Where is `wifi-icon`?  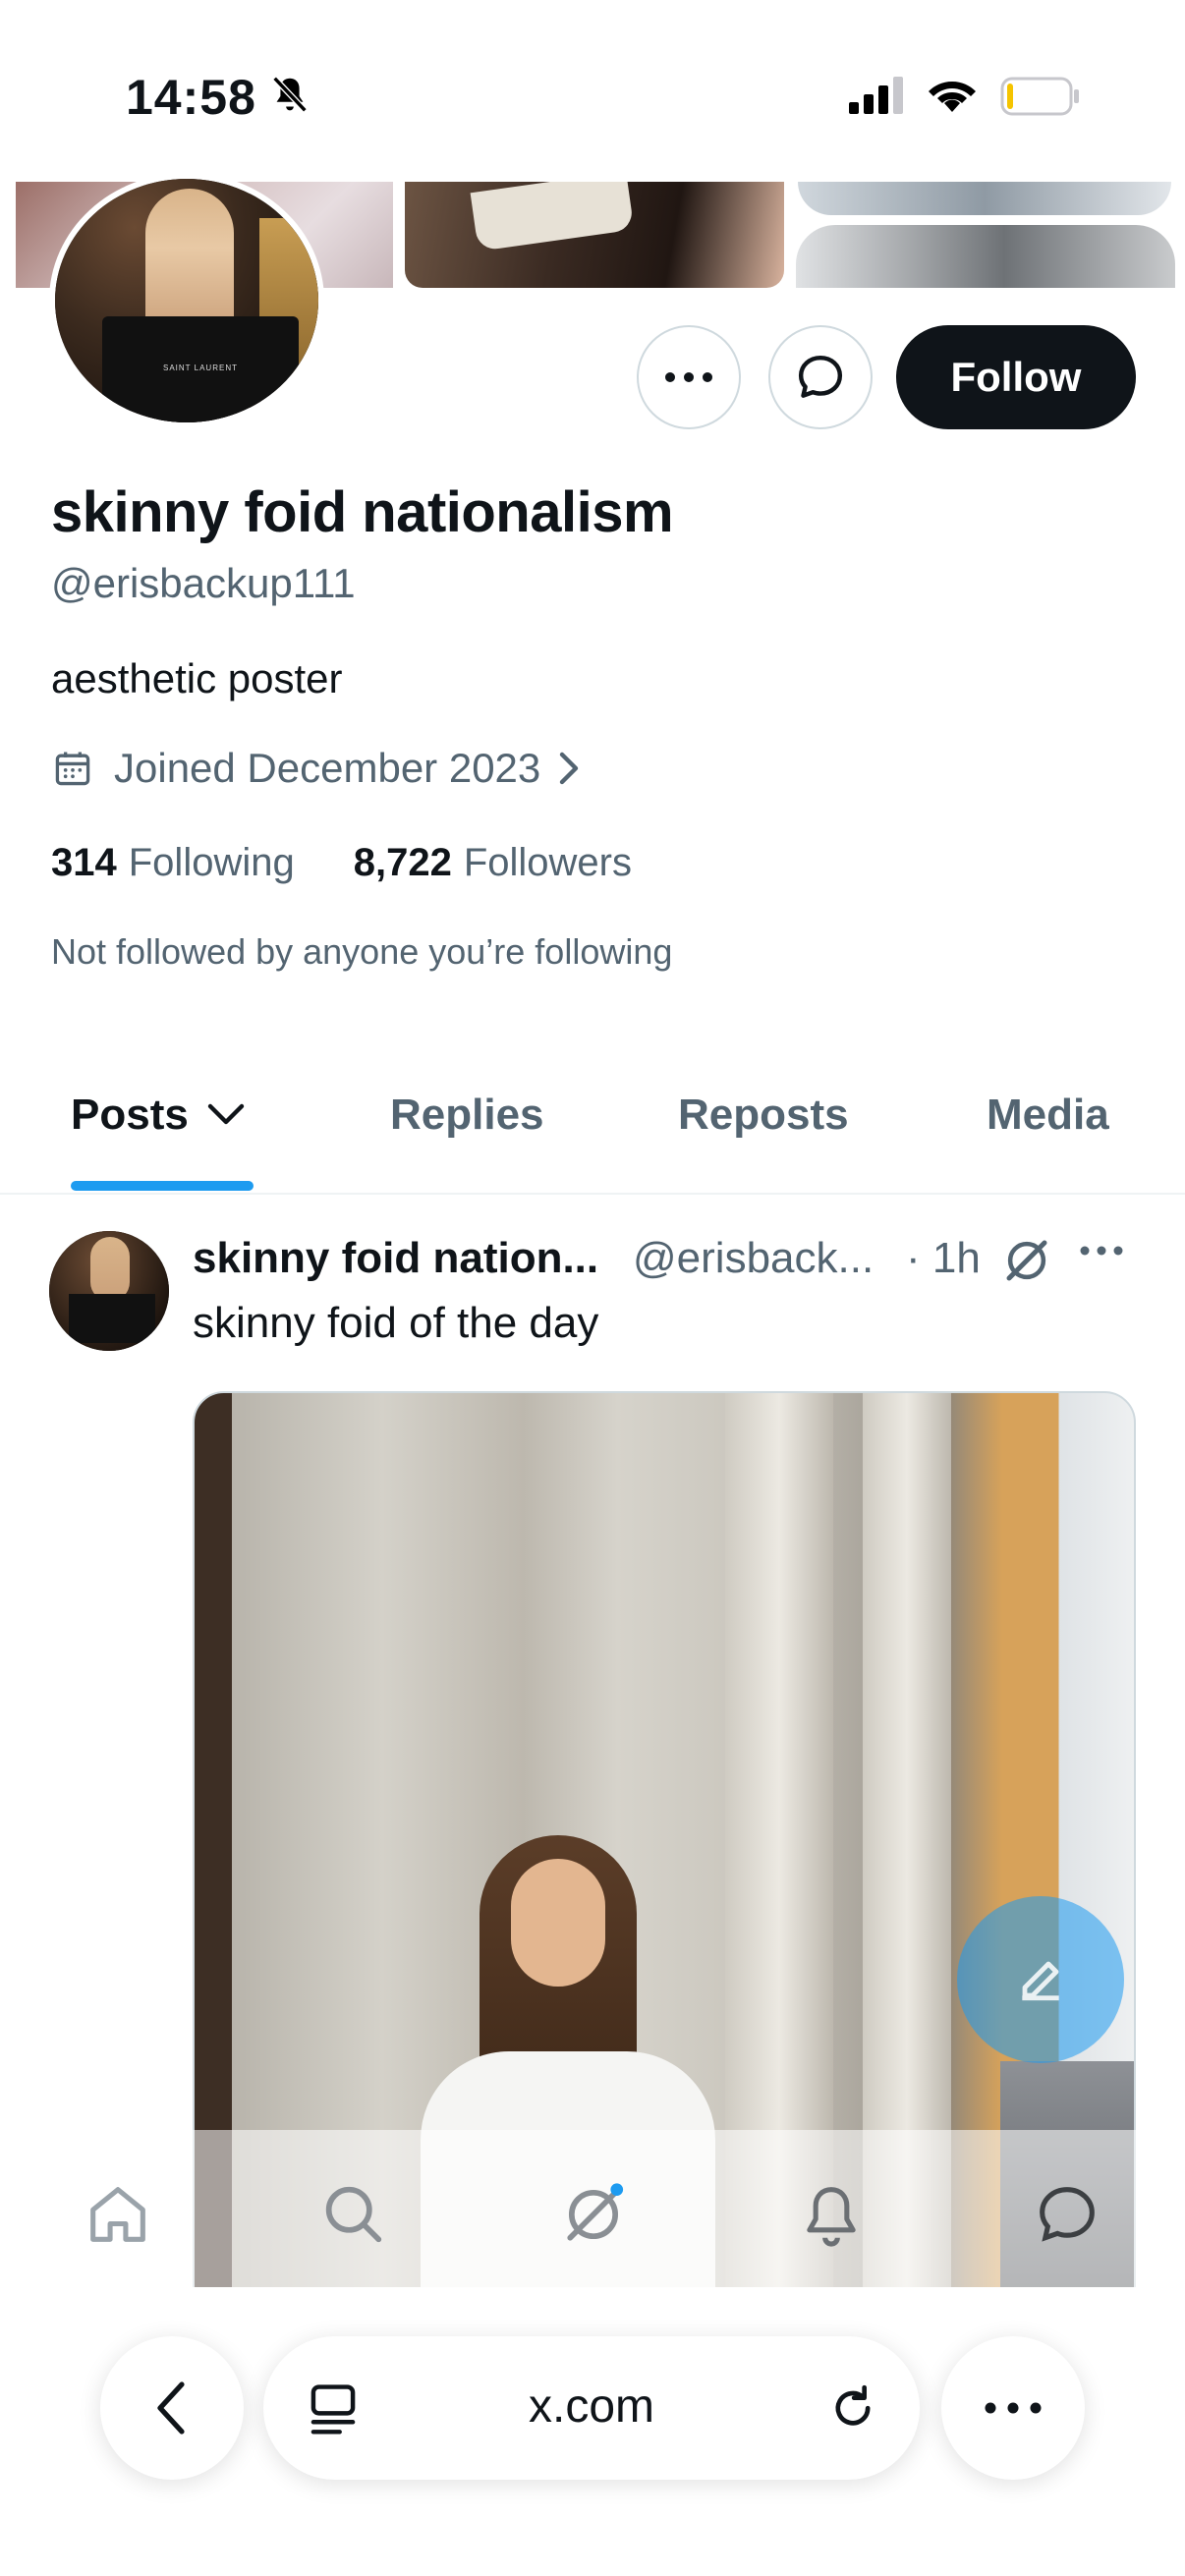 wifi-icon is located at coordinates (953, 96).